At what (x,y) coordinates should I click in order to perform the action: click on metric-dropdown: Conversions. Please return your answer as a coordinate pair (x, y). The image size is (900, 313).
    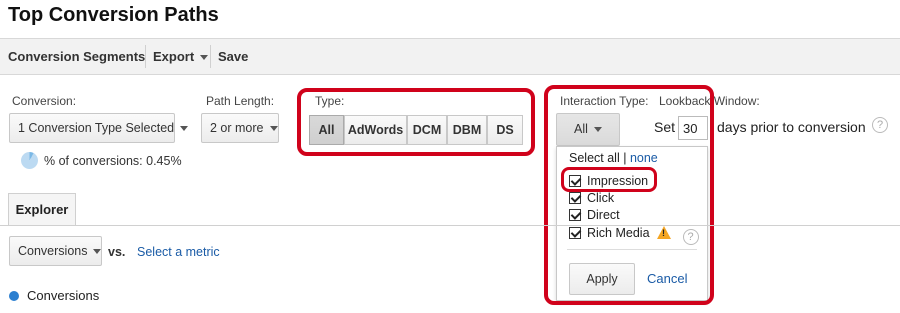
    Looking at the image, I should click on (55, 251).